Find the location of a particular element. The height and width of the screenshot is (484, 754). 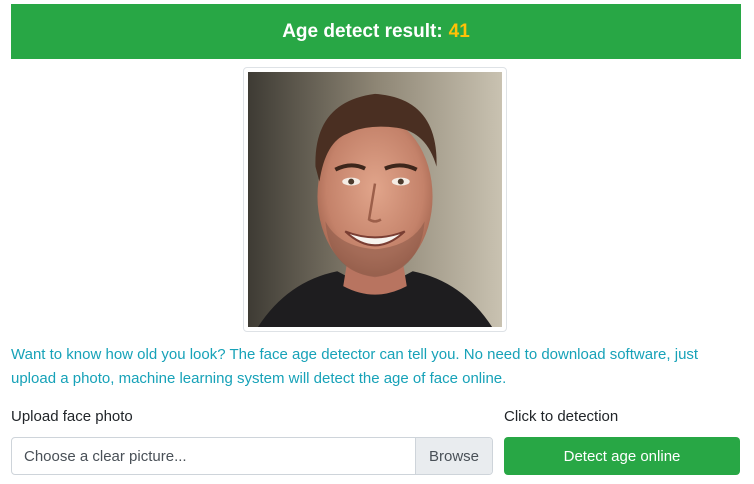

detect-age-button: Detect age online is located at coordinates (622, 456).